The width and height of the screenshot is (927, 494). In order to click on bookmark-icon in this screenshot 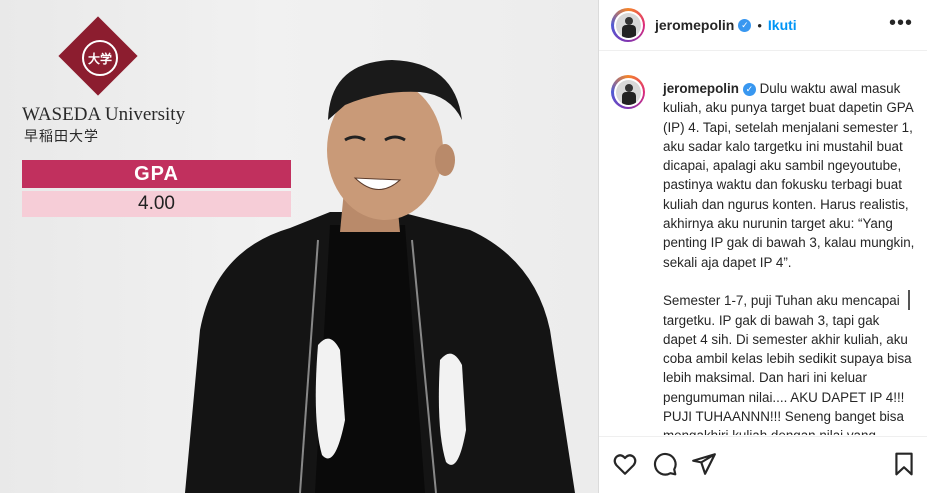, I will do `click(904, 464)`.